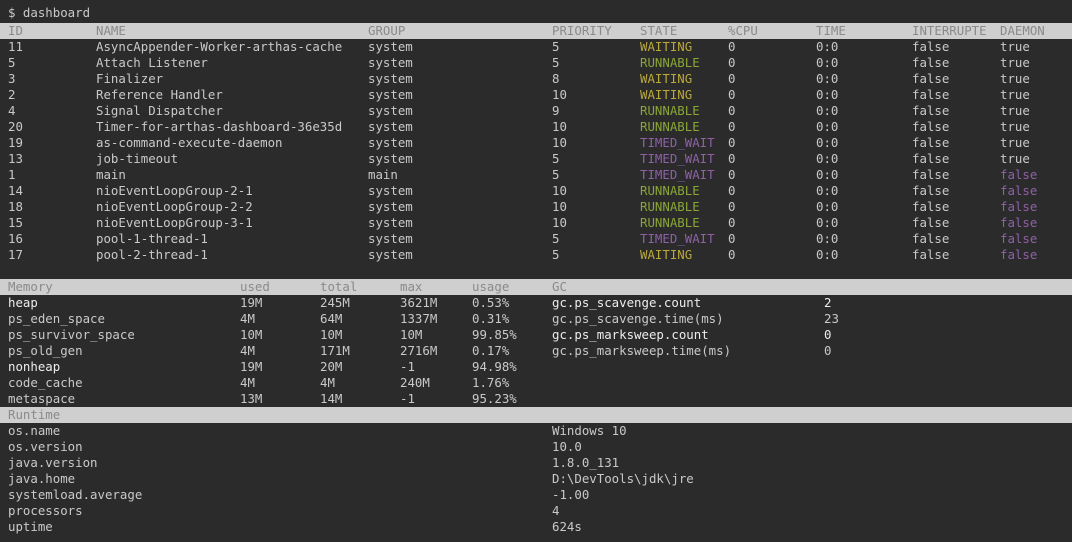 The height and width of the screenshot is (542, 1072). I want to click on runtime-key-cell: systemload.average, so click(75, 494).